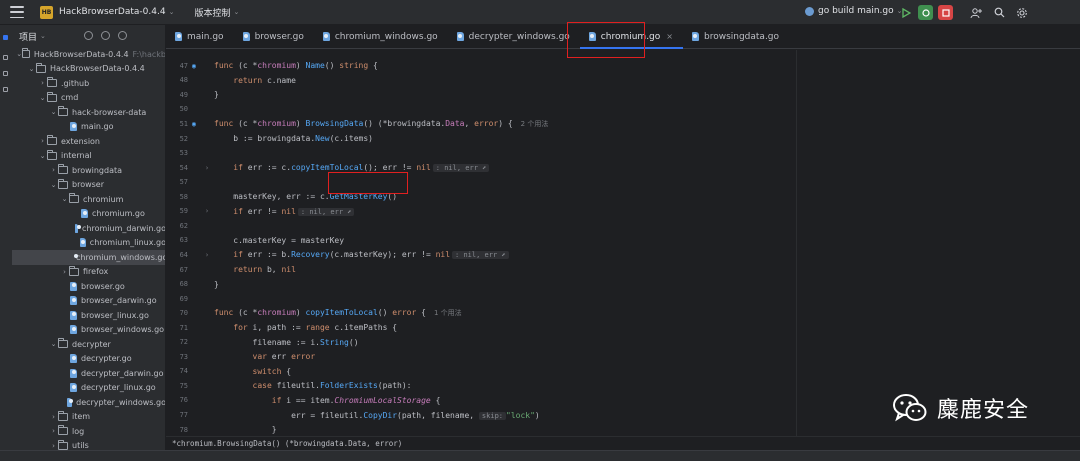 The width and height of the screenshot is (1080, 461). What do you see at coordinates (88, 431) in the screenshot?
I see `tree-folder: › log` at bounding box center [88, 431].